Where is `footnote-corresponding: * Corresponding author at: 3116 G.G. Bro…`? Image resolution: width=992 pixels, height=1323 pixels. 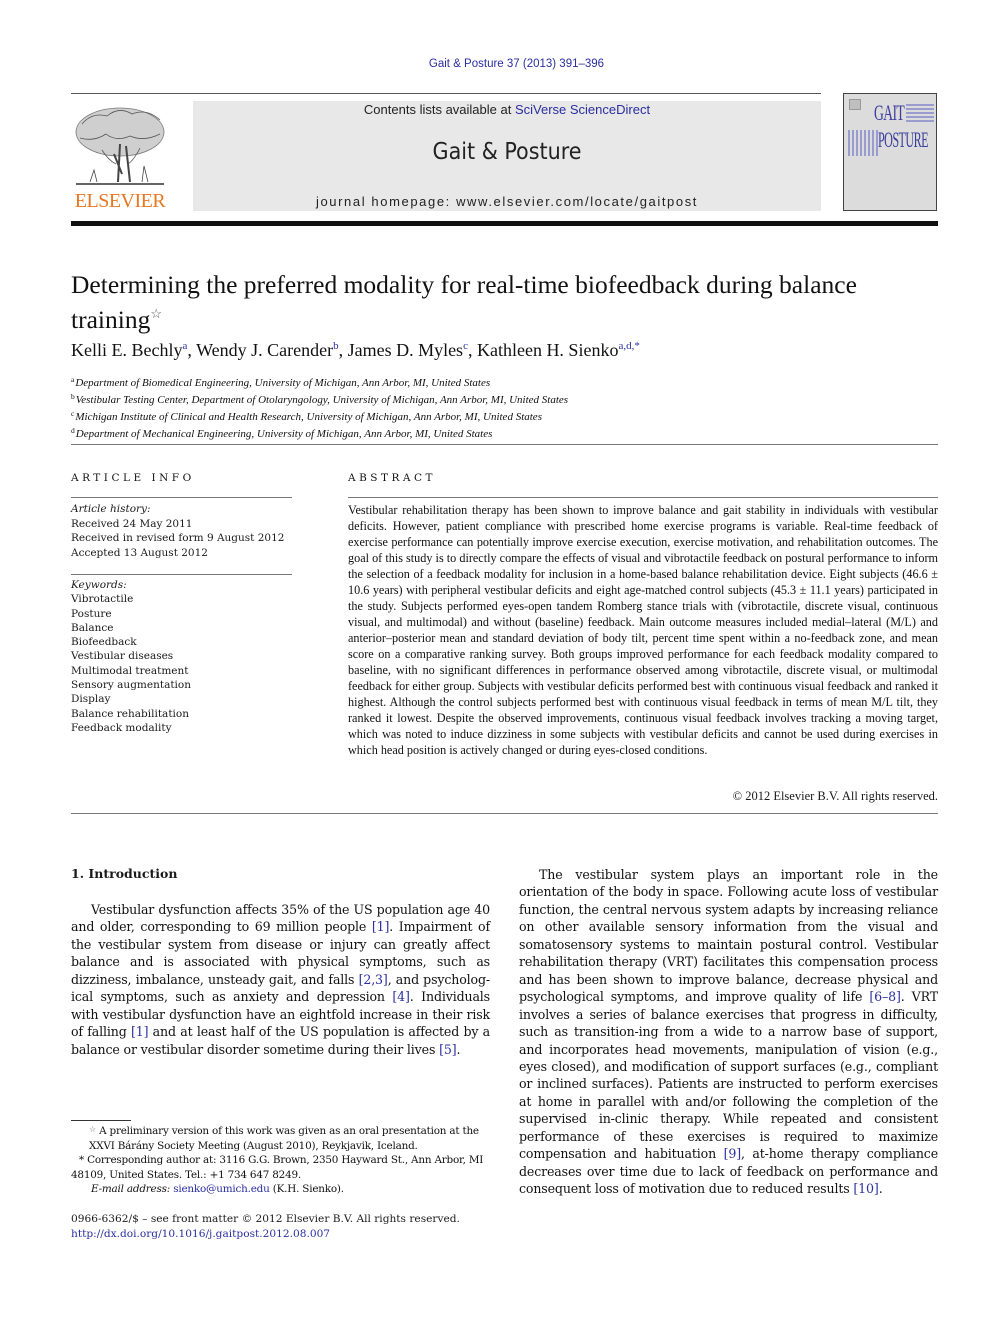
footnote-corresponding: * Corresponding author at: 3116 G.G. Bro… is located at coordinates (280, 1167).